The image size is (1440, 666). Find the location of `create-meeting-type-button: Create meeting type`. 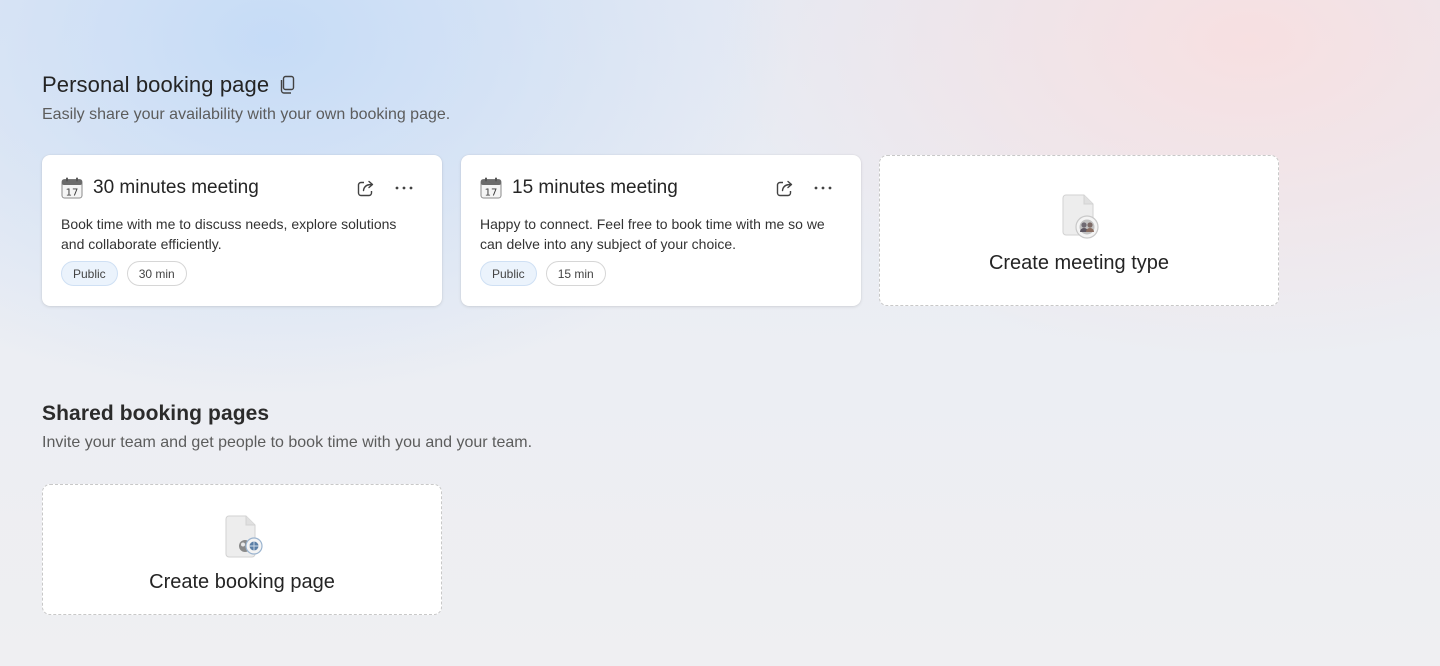

create-meeting-type-button: Create meeting type is located at coordinates (1079, 230).